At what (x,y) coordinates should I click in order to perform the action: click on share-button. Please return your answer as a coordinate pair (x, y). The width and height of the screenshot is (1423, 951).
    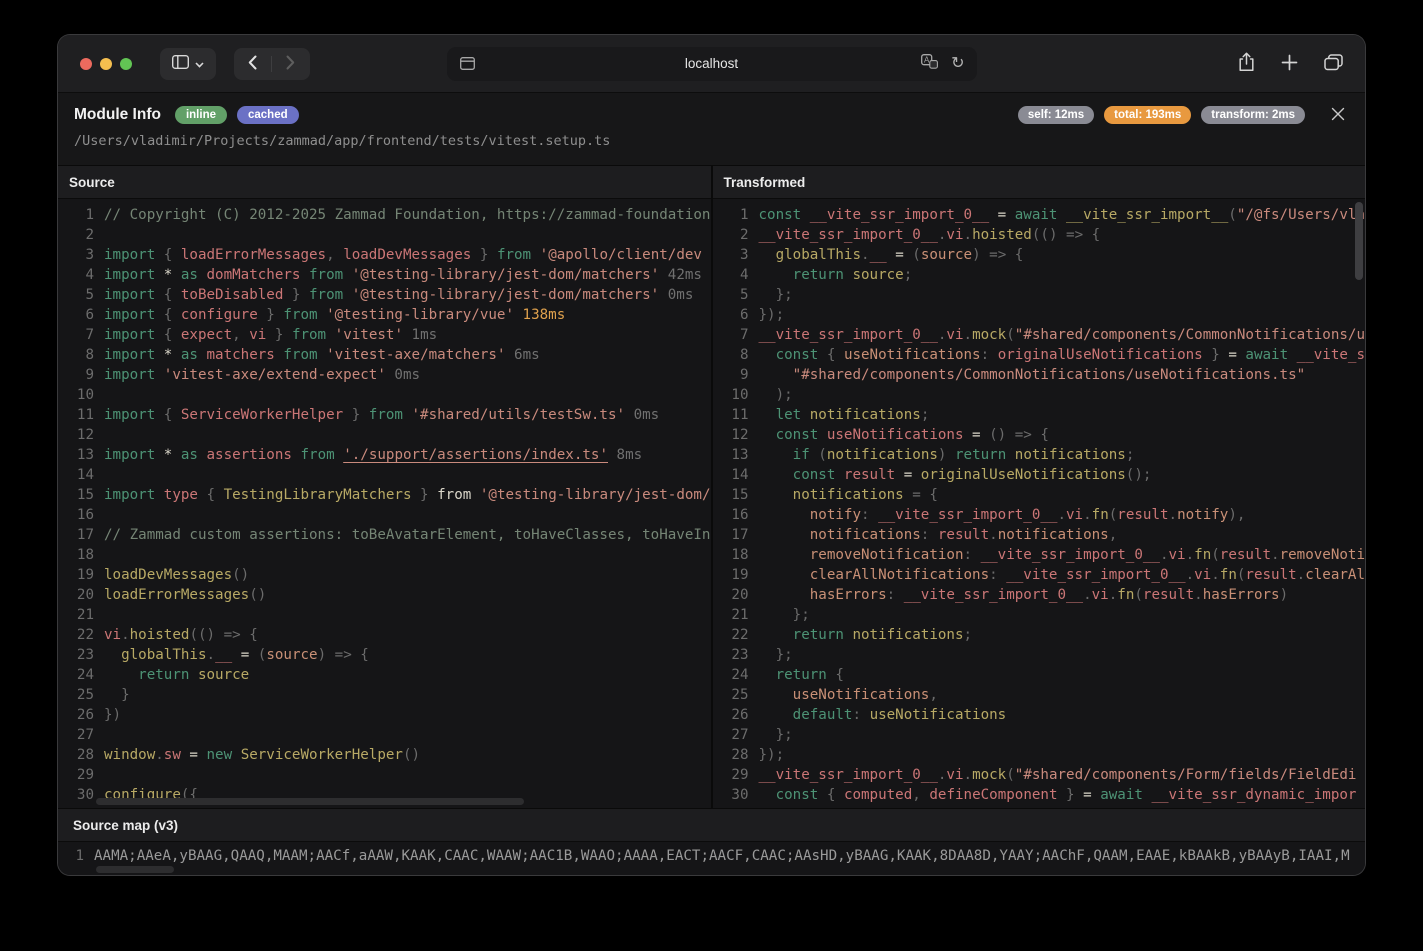
    Looking at the image, I should click on (1246, 63).